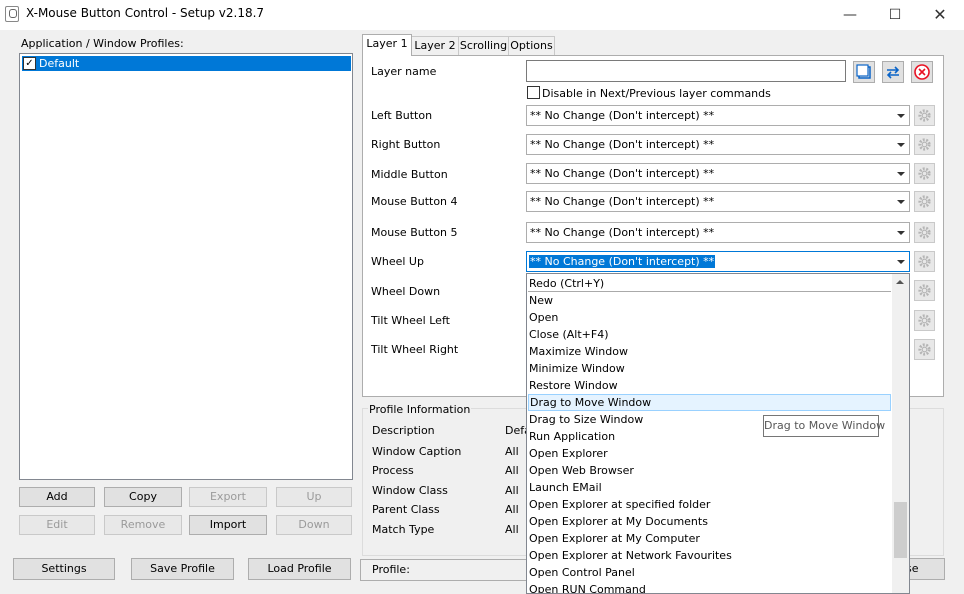 This screenshot has width=964, height=594. Describe the element at coordinates (445, 570) in the screenshot. I see `profile-status-box: Profile:` at that location.